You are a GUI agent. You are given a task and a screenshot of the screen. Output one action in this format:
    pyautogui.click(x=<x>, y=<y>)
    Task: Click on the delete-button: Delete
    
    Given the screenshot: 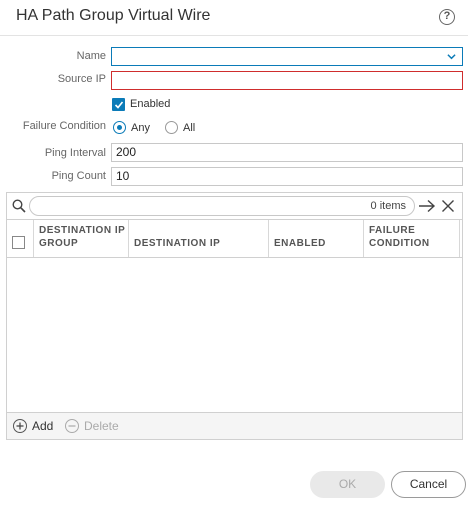 What is the action you would take?
    pyautogui.click(x=100, y=427)
    